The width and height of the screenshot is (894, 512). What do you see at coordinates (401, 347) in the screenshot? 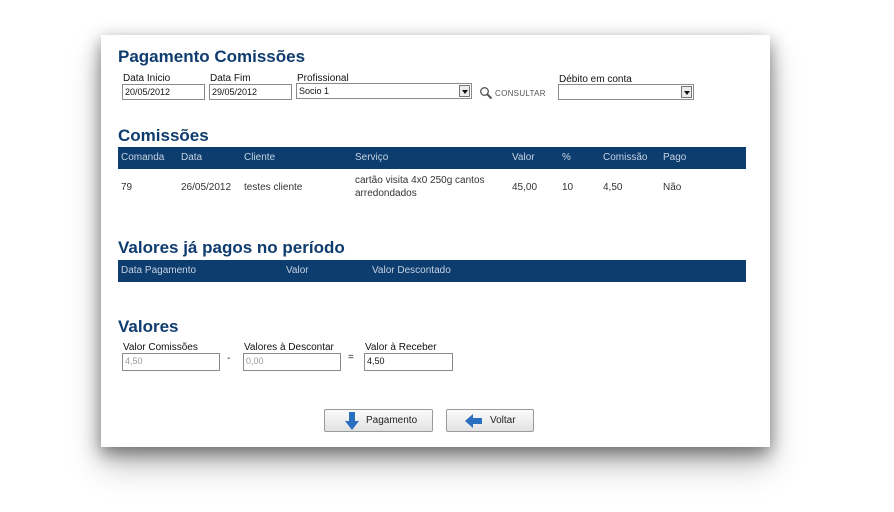
I see `valor-receber-label: Valor à Receber` at bounding box center [401, 347].